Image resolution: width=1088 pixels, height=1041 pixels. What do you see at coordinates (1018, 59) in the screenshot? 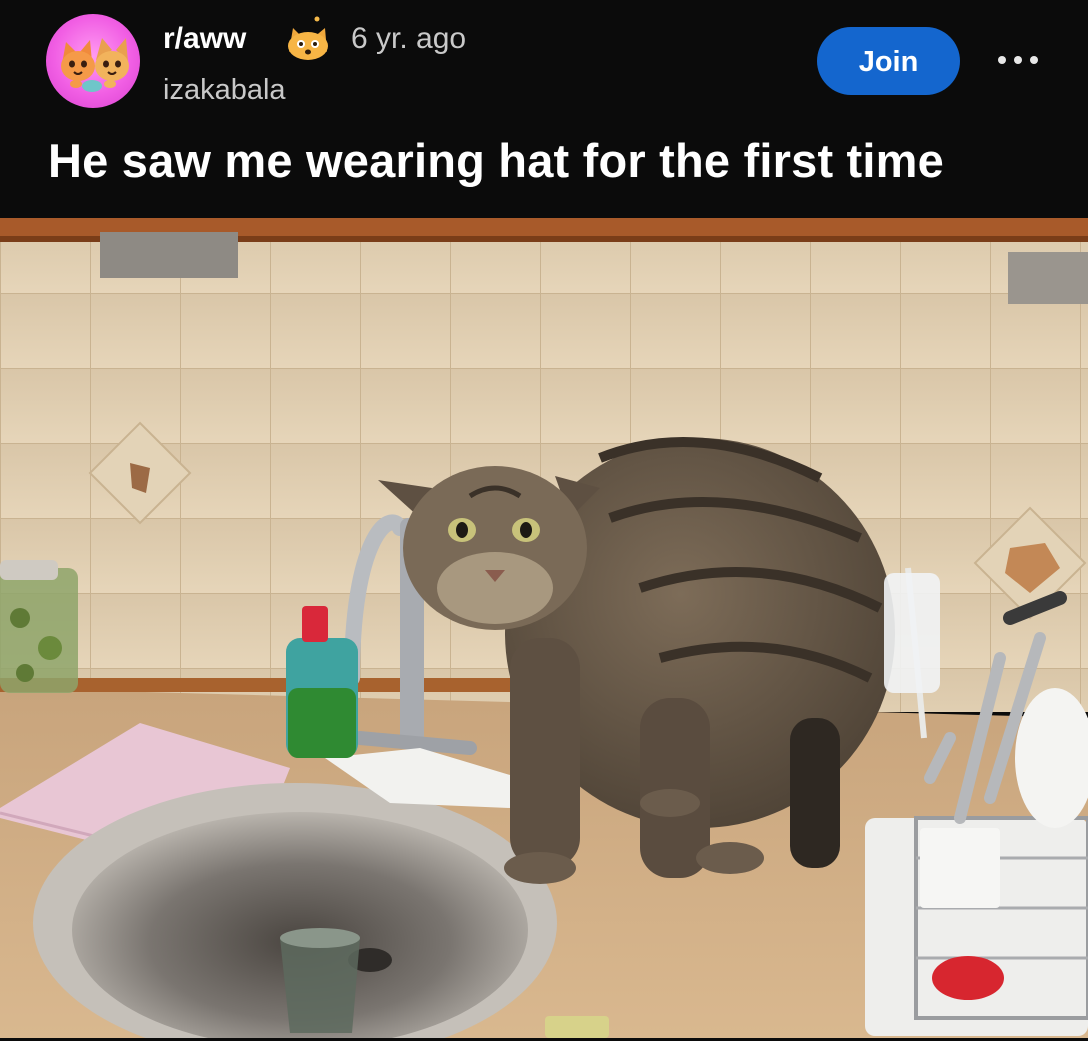
I see `more-options-icon` at bounding box center [1018, 59].